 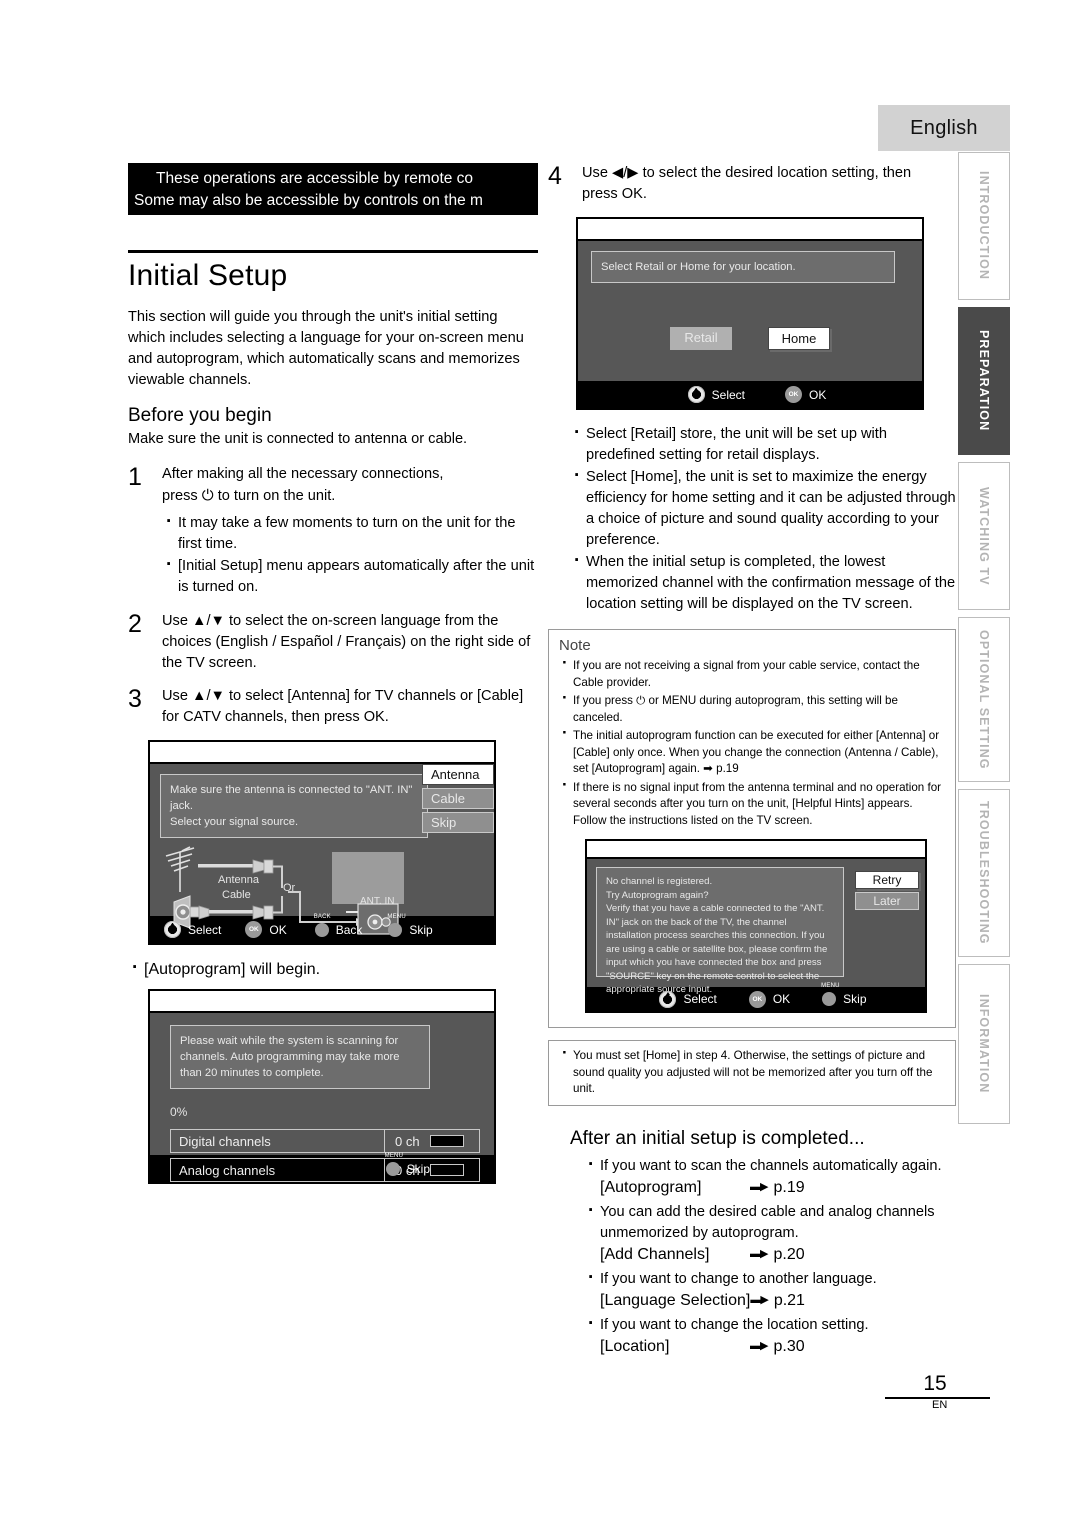 What do you see at coordinates (655, 1254) in the screenshot?
I see `after-item-ref: [Add Channels]` at bounding box center [655, 1254].